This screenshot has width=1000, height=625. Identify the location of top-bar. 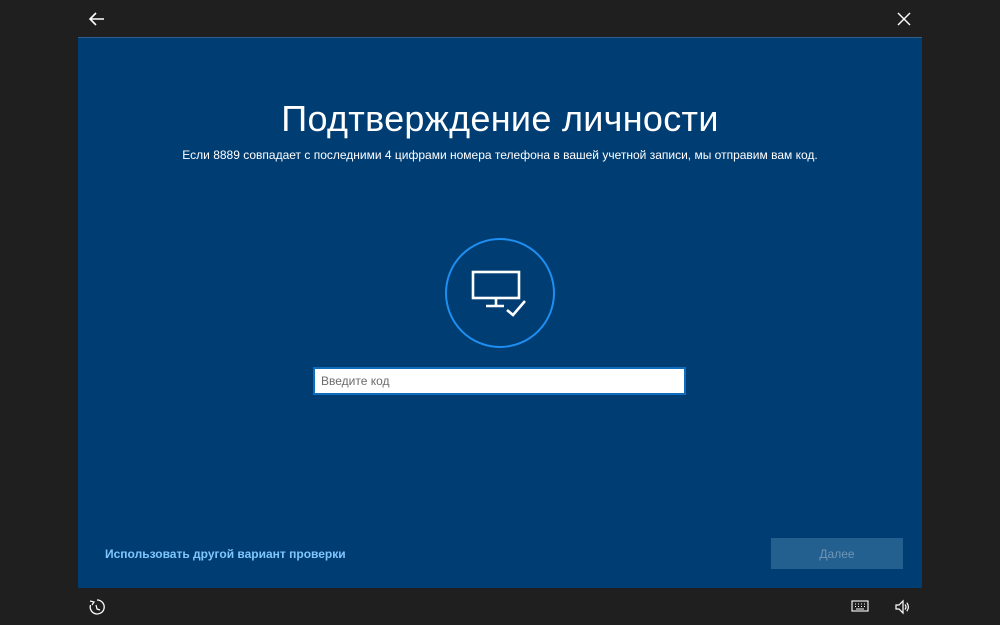
(500, 18).